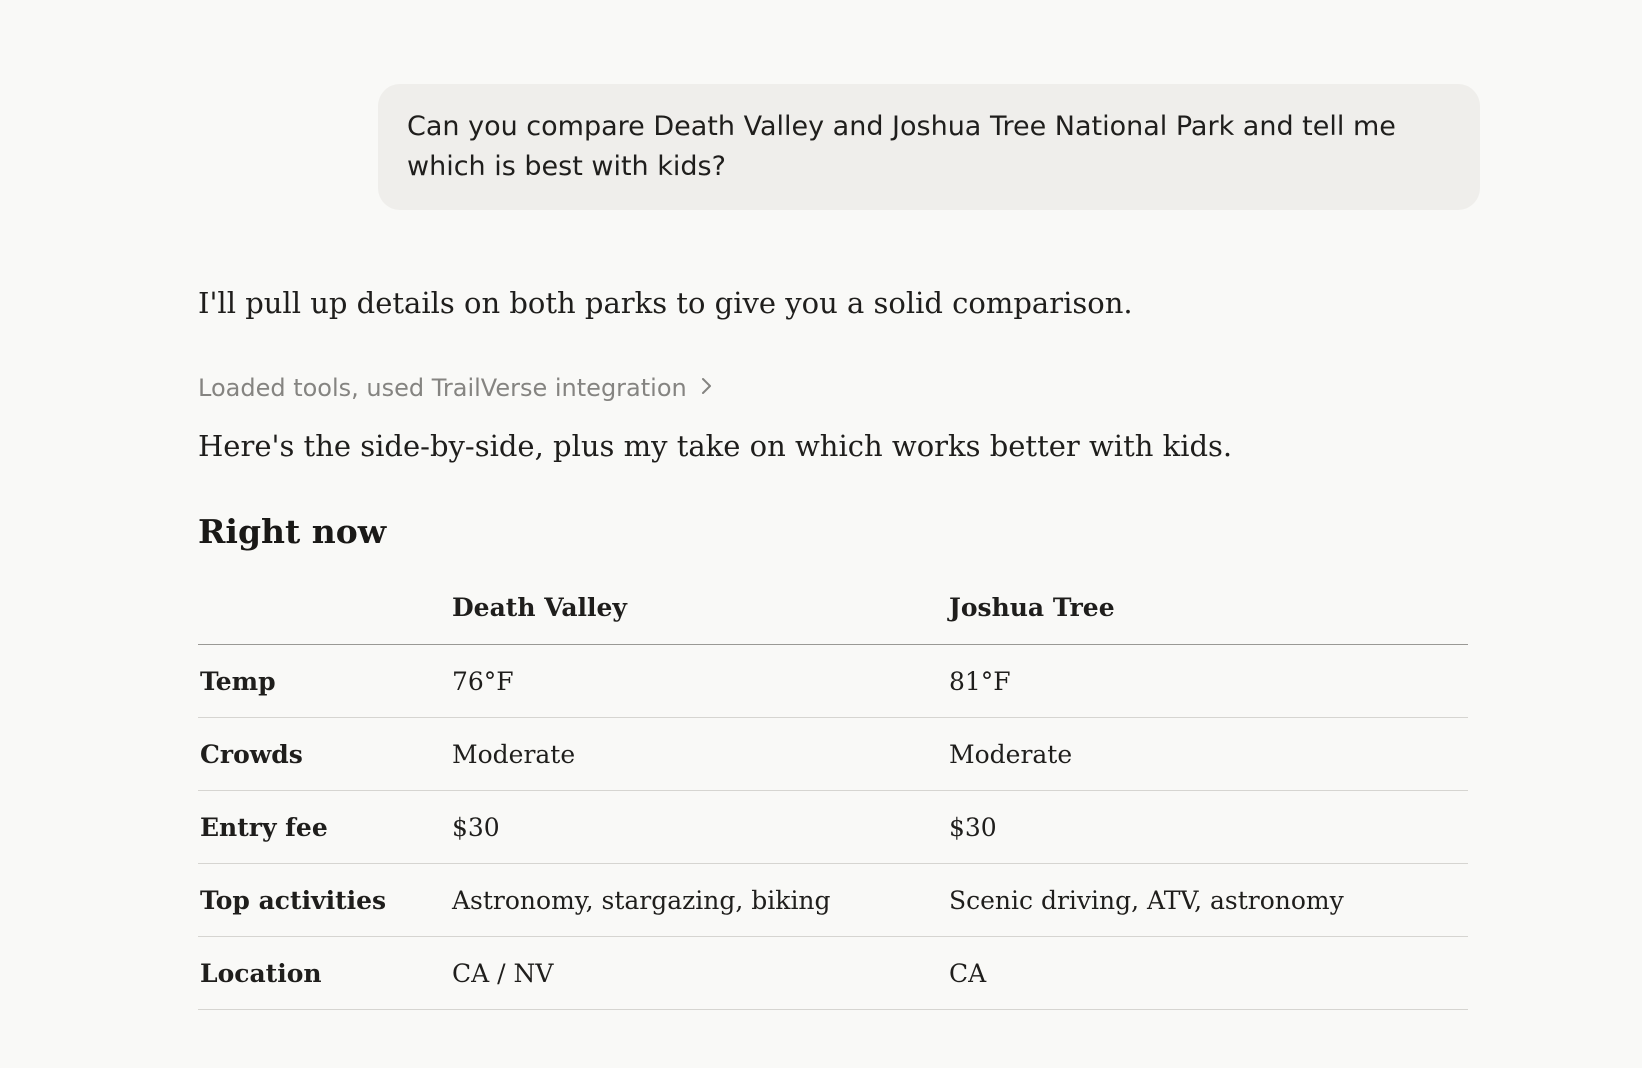  I want to click on cell-death-valley-location: CA / NV, so click(700, 973).